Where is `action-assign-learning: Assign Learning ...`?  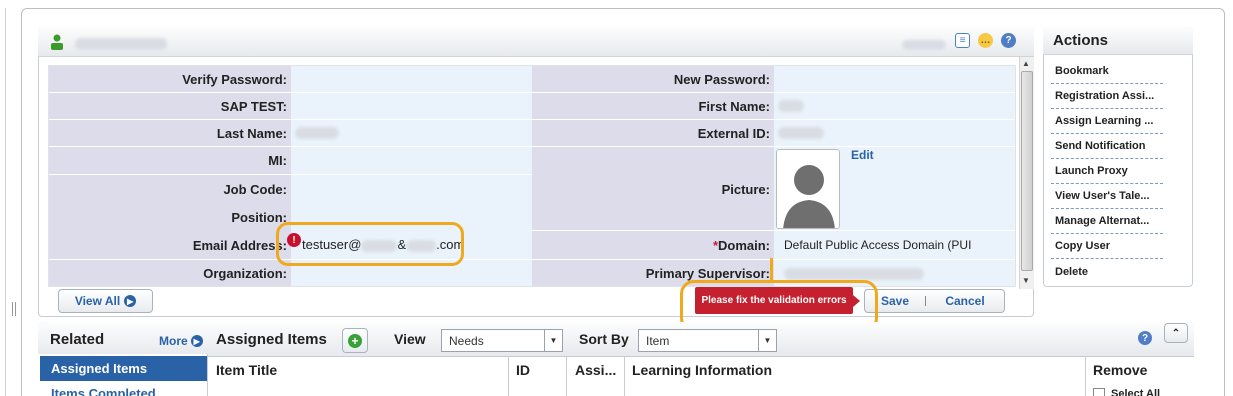
action-assign-learning: Assign Learning ... is located at coordinates (1107, 121).